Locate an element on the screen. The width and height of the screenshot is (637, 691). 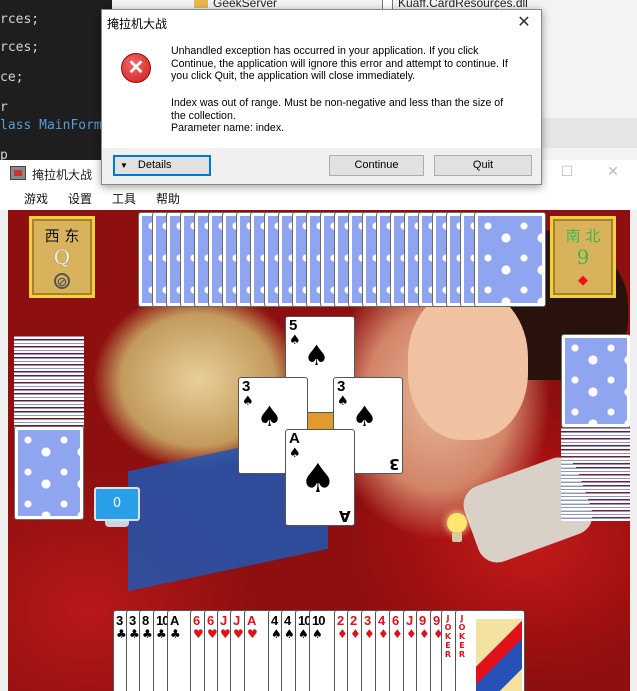
card-rank: 5 is located at coordinates (293, 325).